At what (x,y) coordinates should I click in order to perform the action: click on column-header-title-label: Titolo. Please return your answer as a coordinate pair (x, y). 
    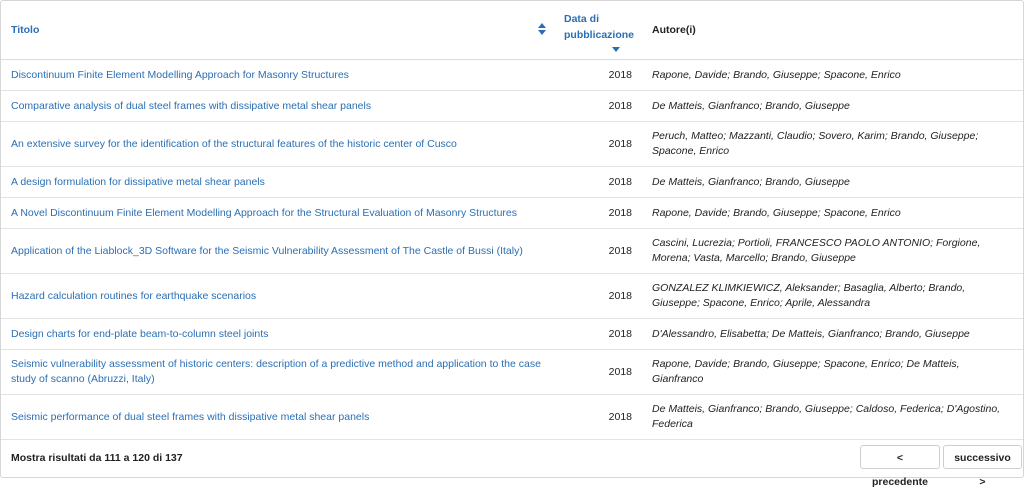
    Looking at the image, I should click on (25, 30).